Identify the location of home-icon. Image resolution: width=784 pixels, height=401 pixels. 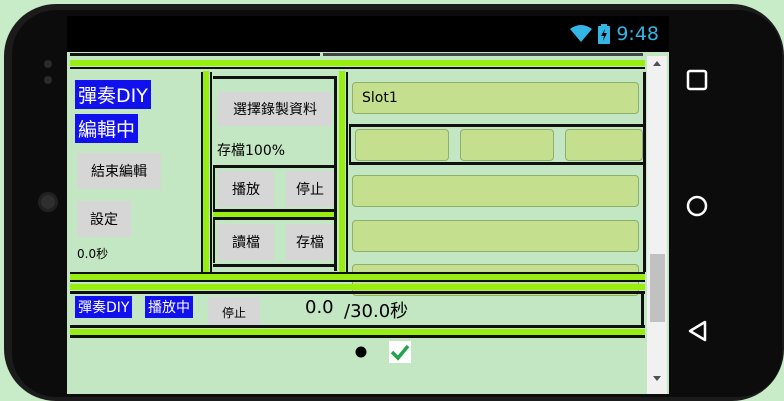
(697, 206).